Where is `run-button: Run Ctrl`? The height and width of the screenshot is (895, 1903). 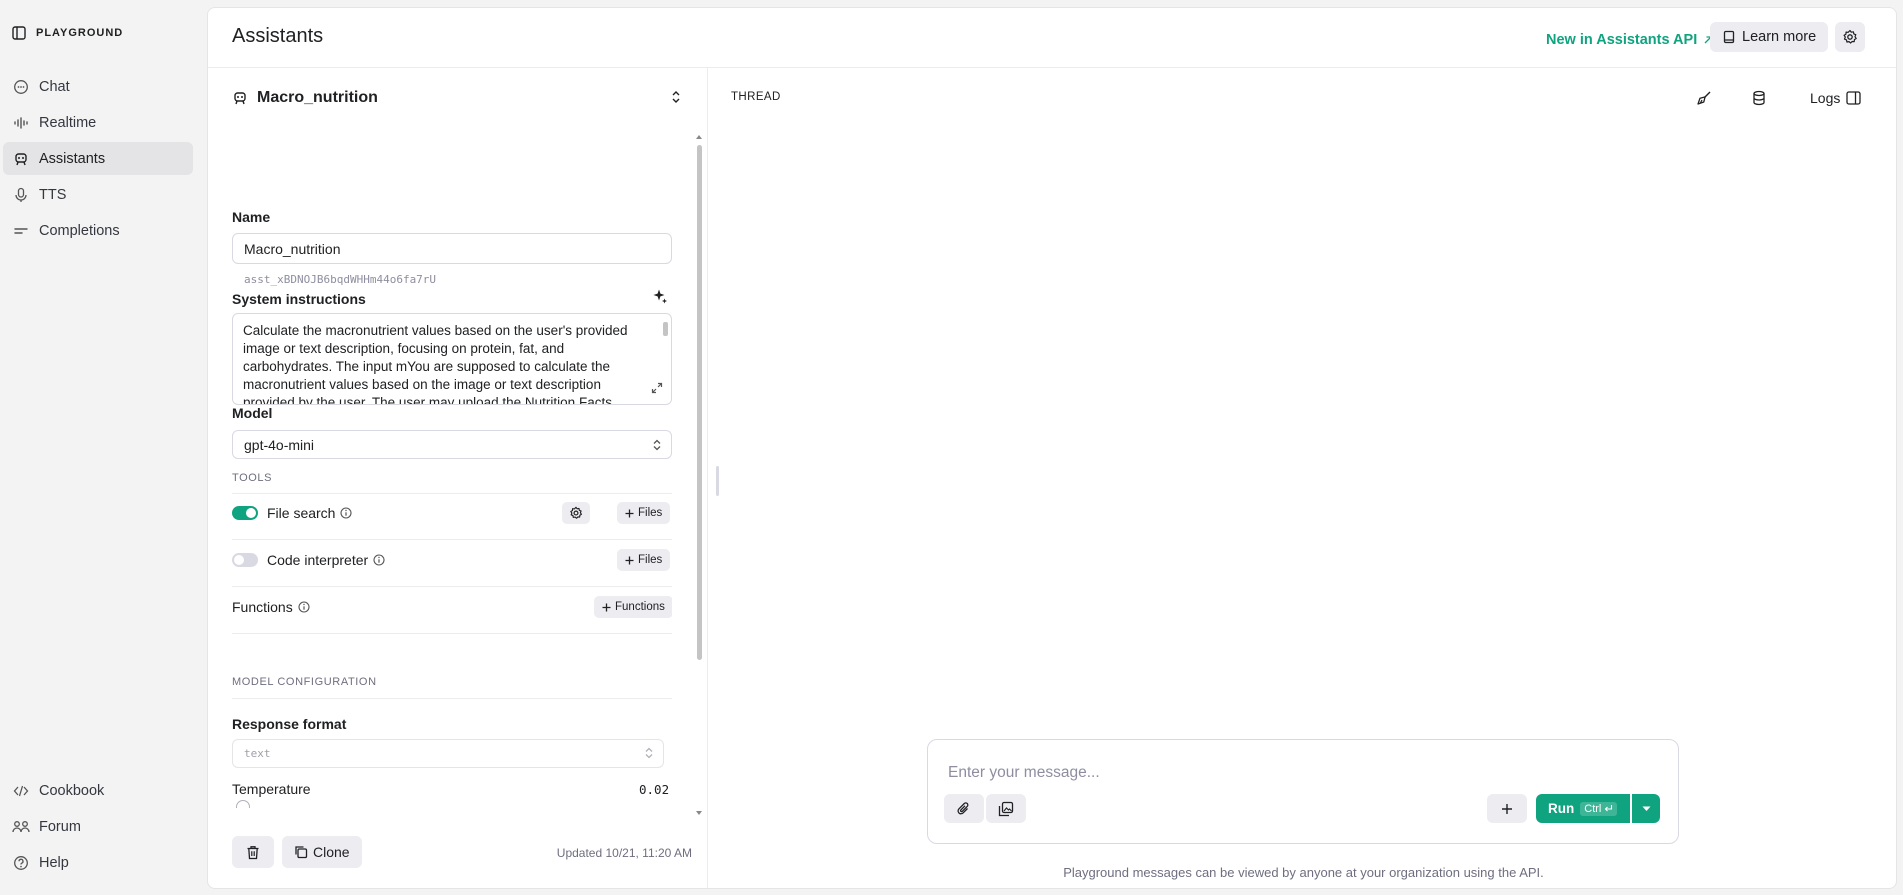 run-button: Run Ctrl is located at coordinates (1583, 808).